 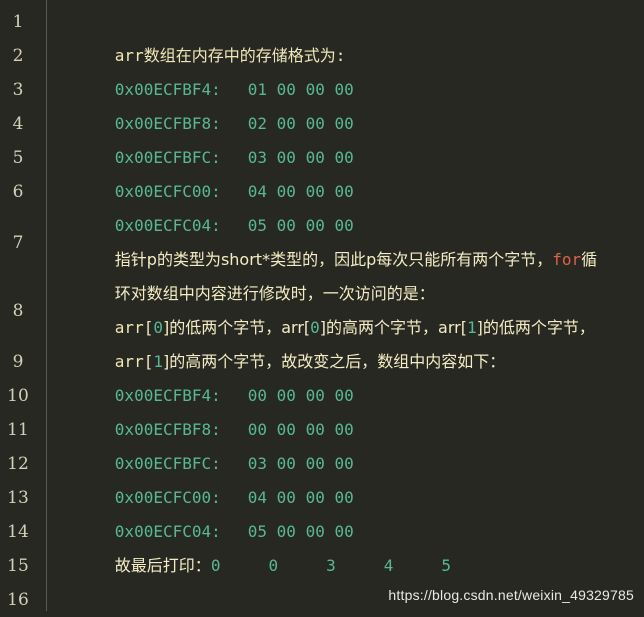 What do you see at coordinates (18, 56) in the screenshot?
I see `line-number: 2` at bounding box center [18, 56].